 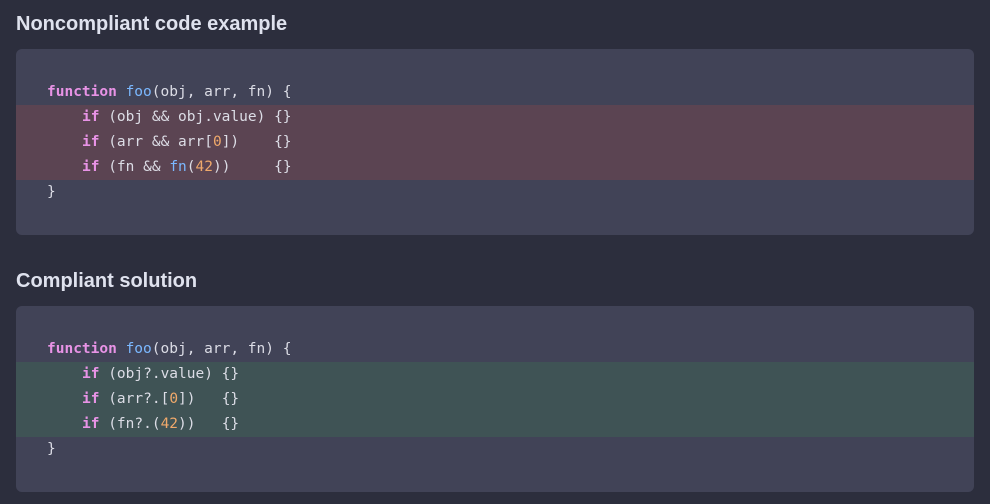 I want to click on highlighted-code-line: if (arr?.[0]) {}, so click(x=495, y=399).